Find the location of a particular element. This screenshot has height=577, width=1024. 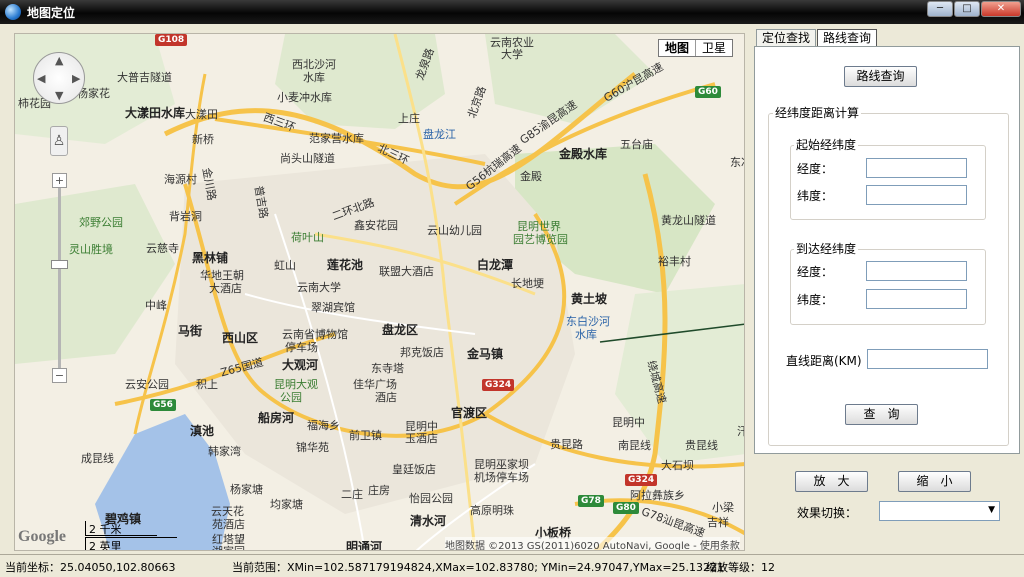

map-label: 大学 is located at coordinates (512, 54).